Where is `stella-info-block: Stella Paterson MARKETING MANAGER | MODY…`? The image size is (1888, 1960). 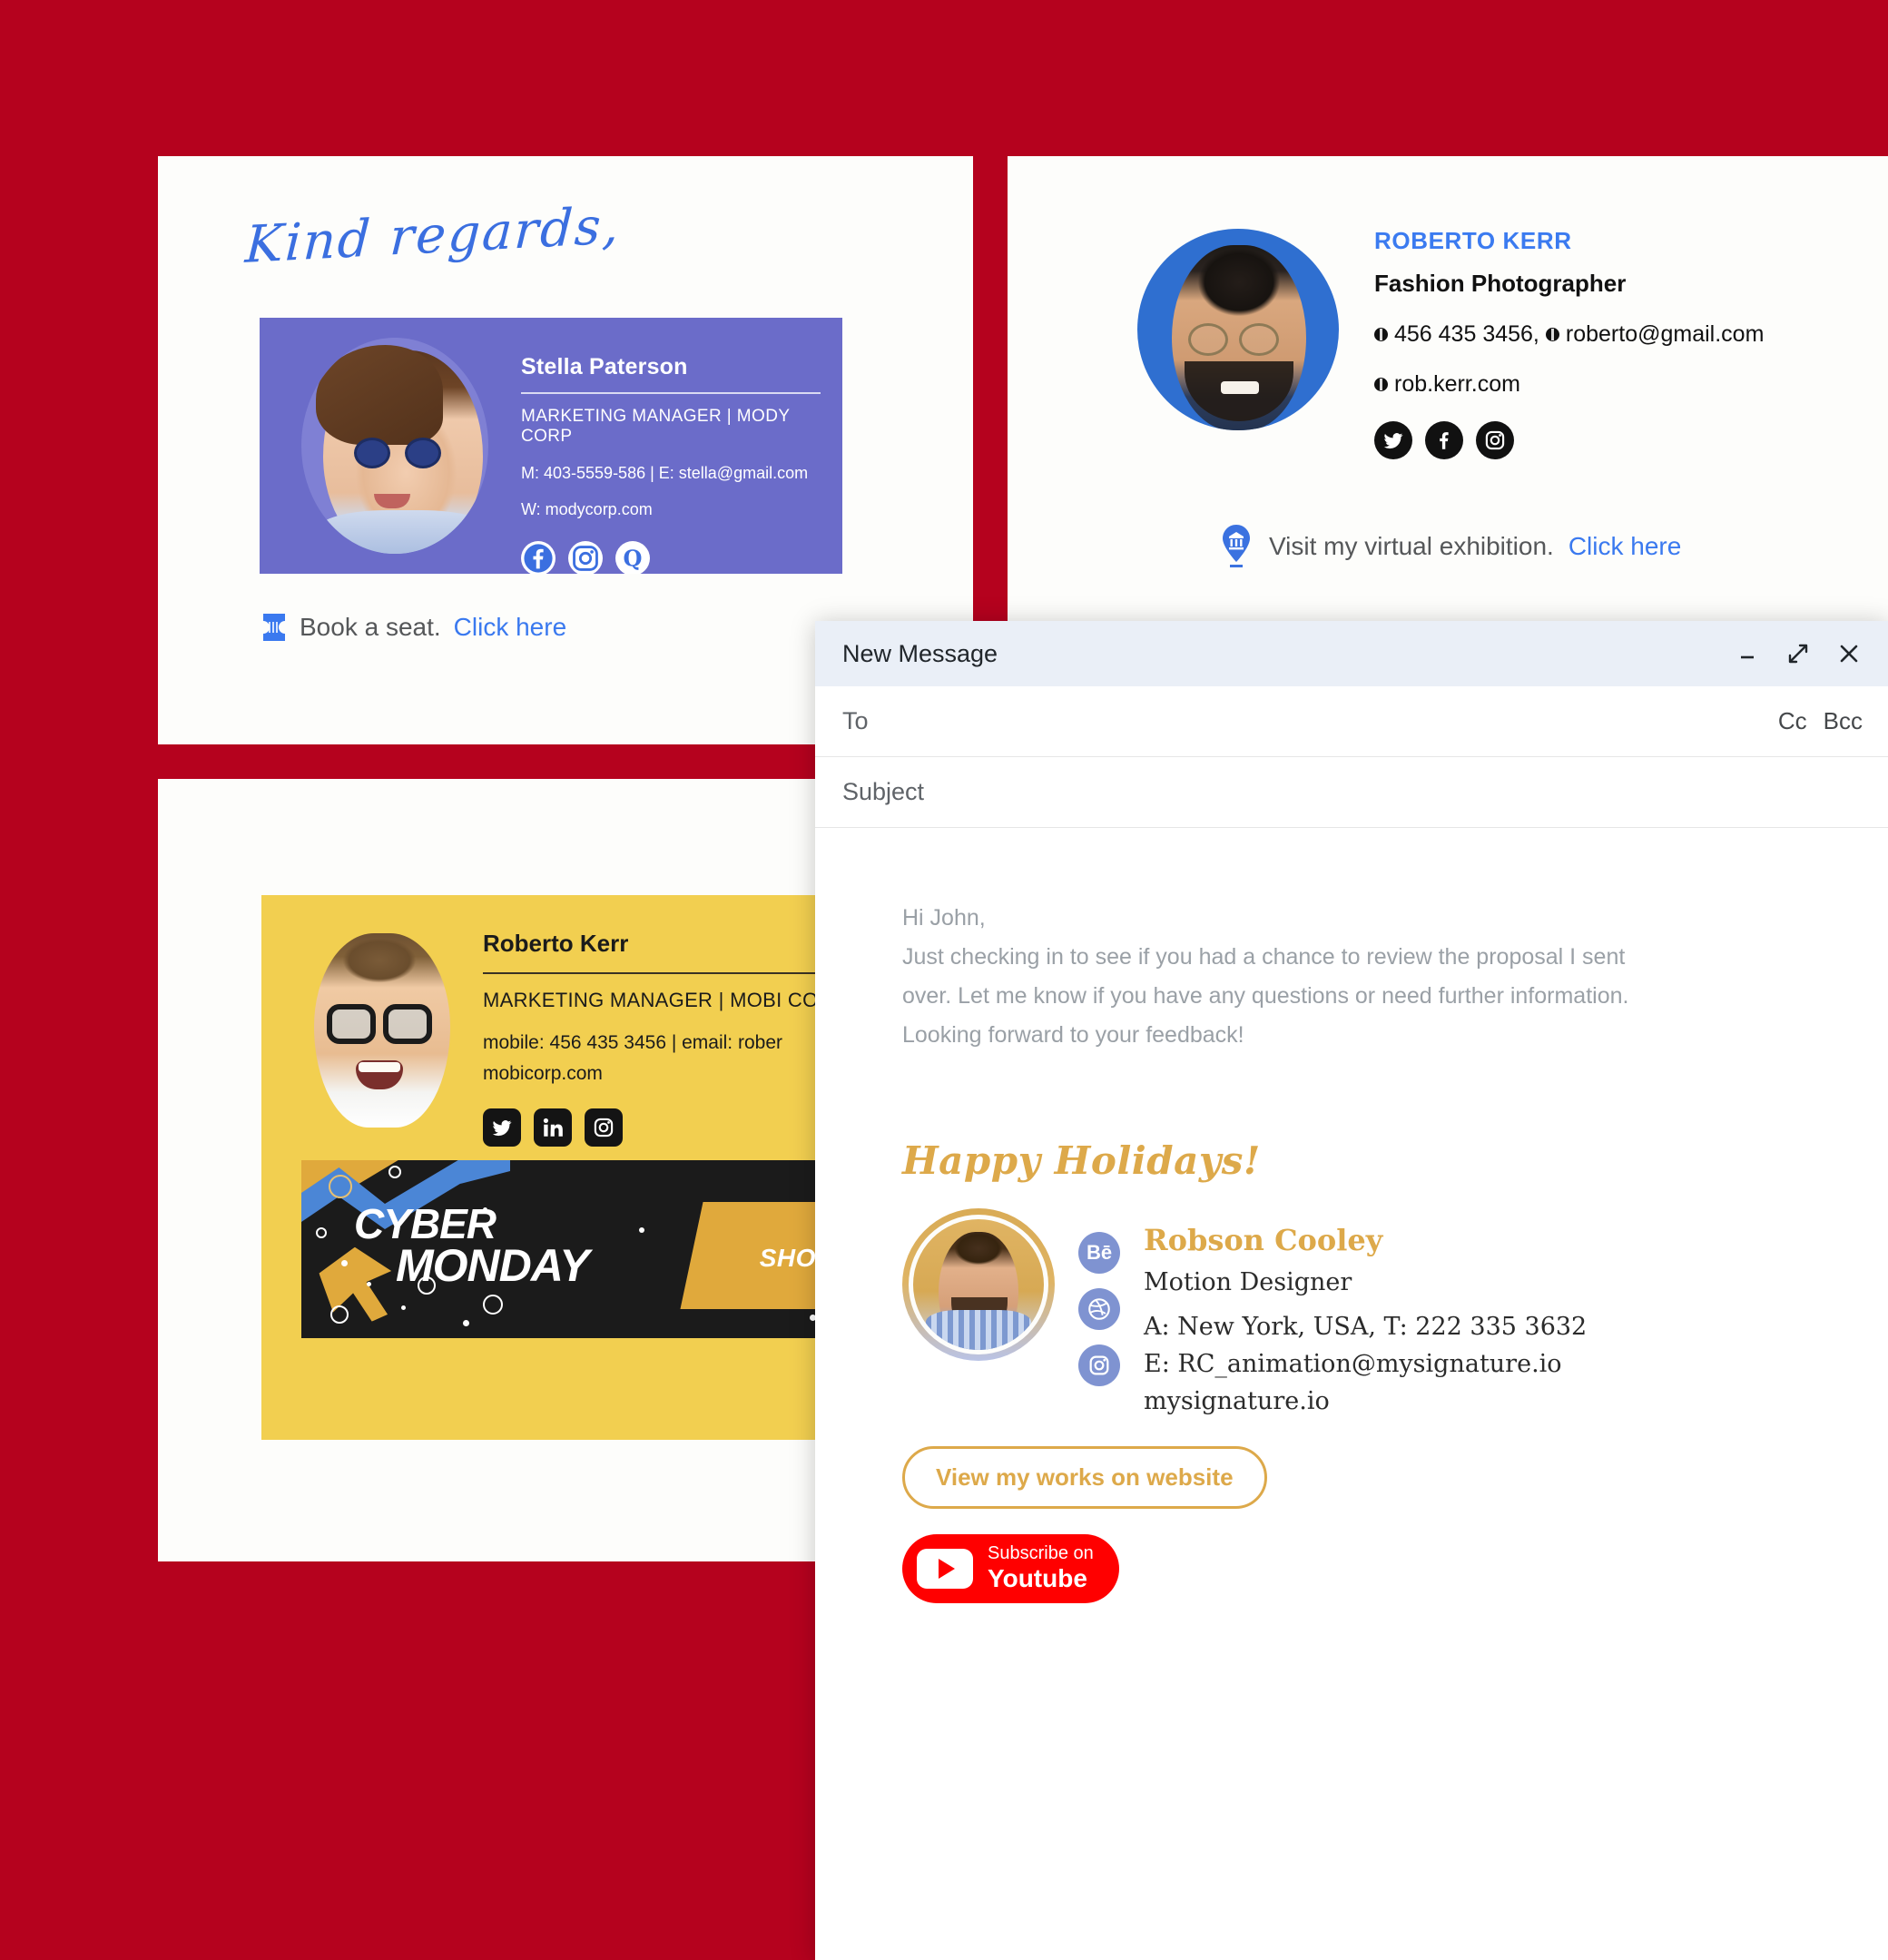
stella-info-block: Stella Paterson MARKETING MANAGER | MODY… is located at coordinates (671, 464).